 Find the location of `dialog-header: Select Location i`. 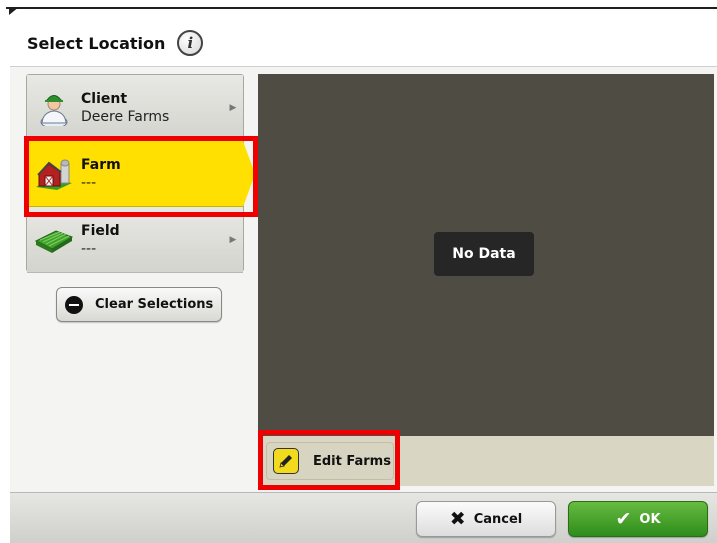

dialog-header: Select Location i is located at coordinates (363, 43).